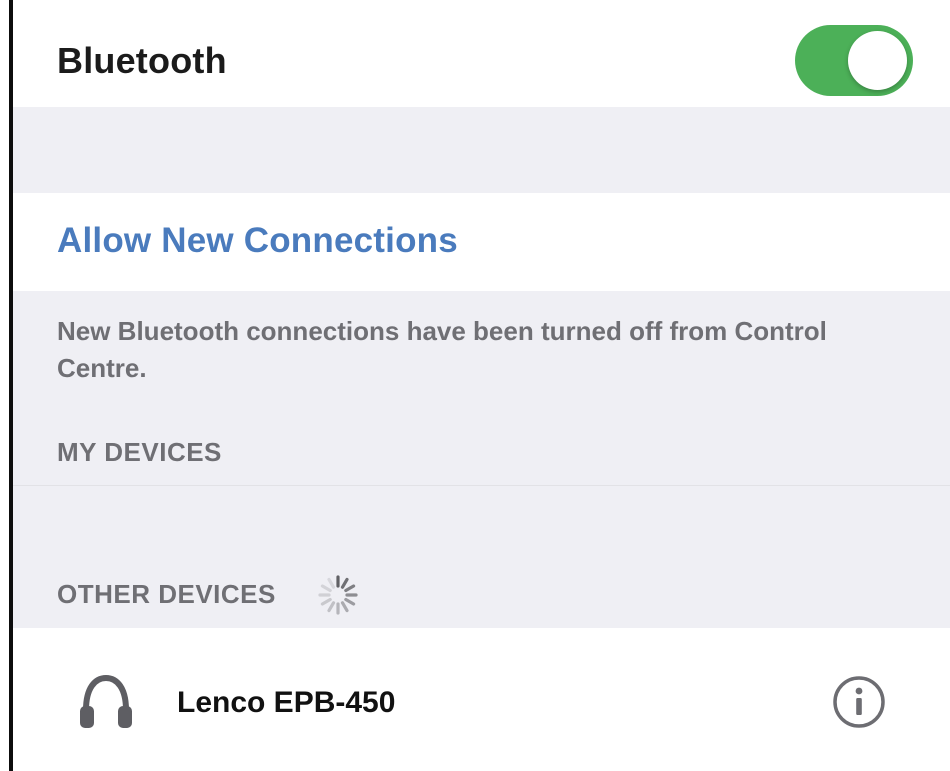 The image size is (950, 771). I want to click on left-edge-margin, so click(4, 385).